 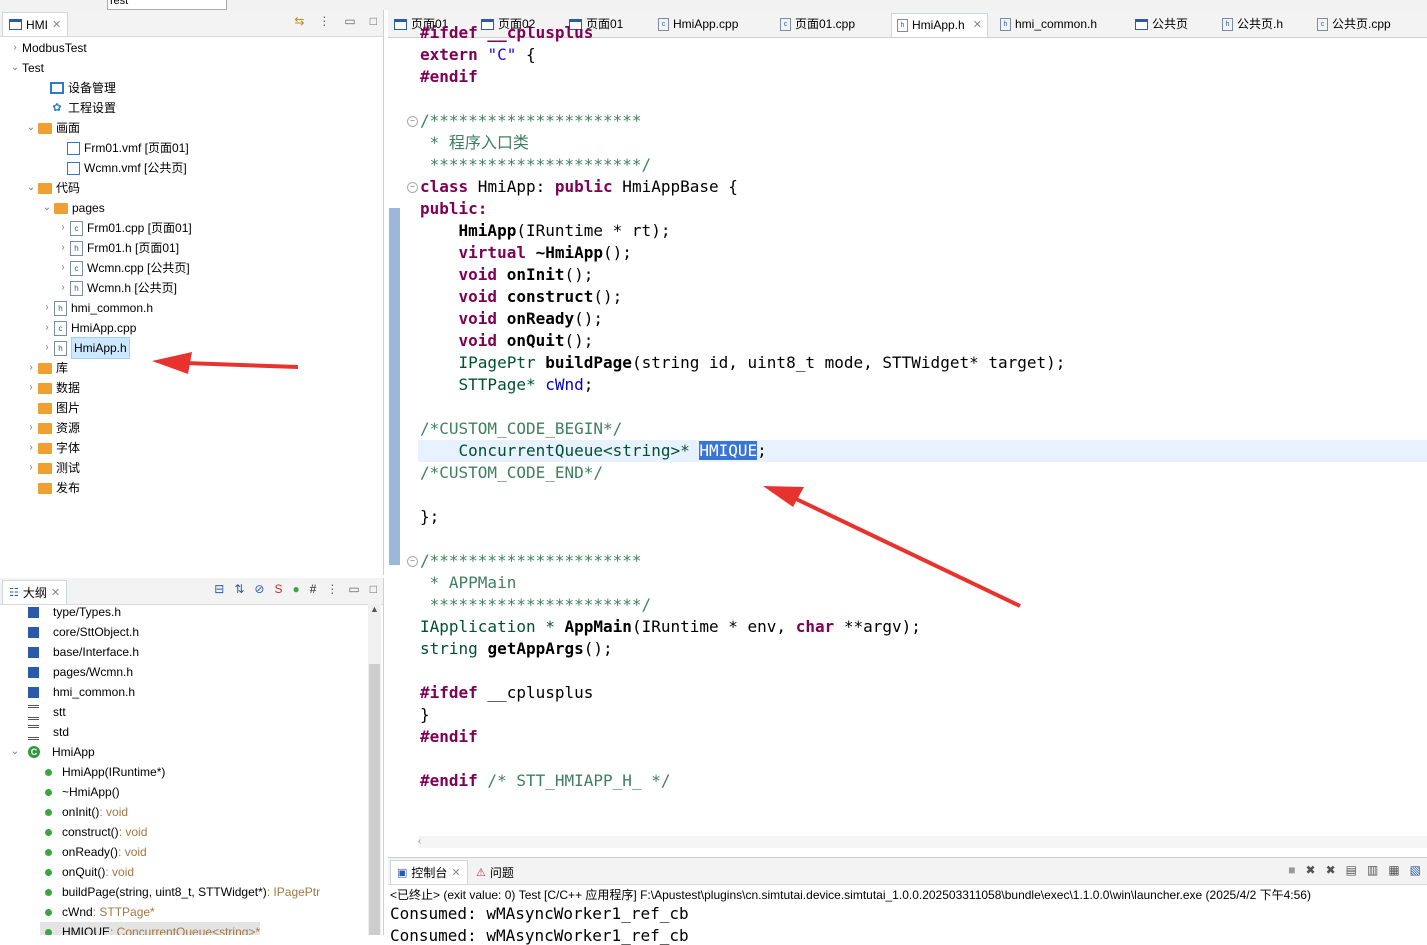 What do you see at coordinates (96, 832) in the screenshot?
I see `outline-item: construct() : void` at bounding box center [96, 832].